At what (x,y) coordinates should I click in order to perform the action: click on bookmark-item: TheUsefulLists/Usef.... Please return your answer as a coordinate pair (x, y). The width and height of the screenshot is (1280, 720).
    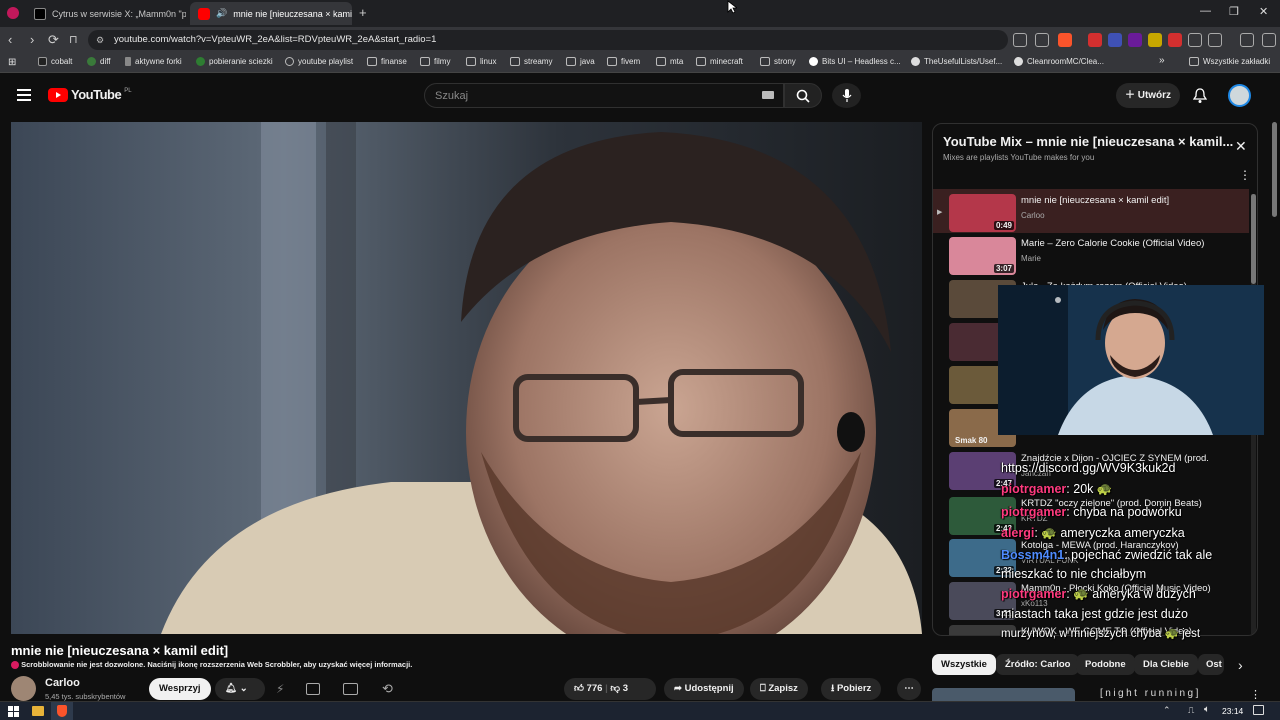
    Looking at the image, I should click on (956, 61).